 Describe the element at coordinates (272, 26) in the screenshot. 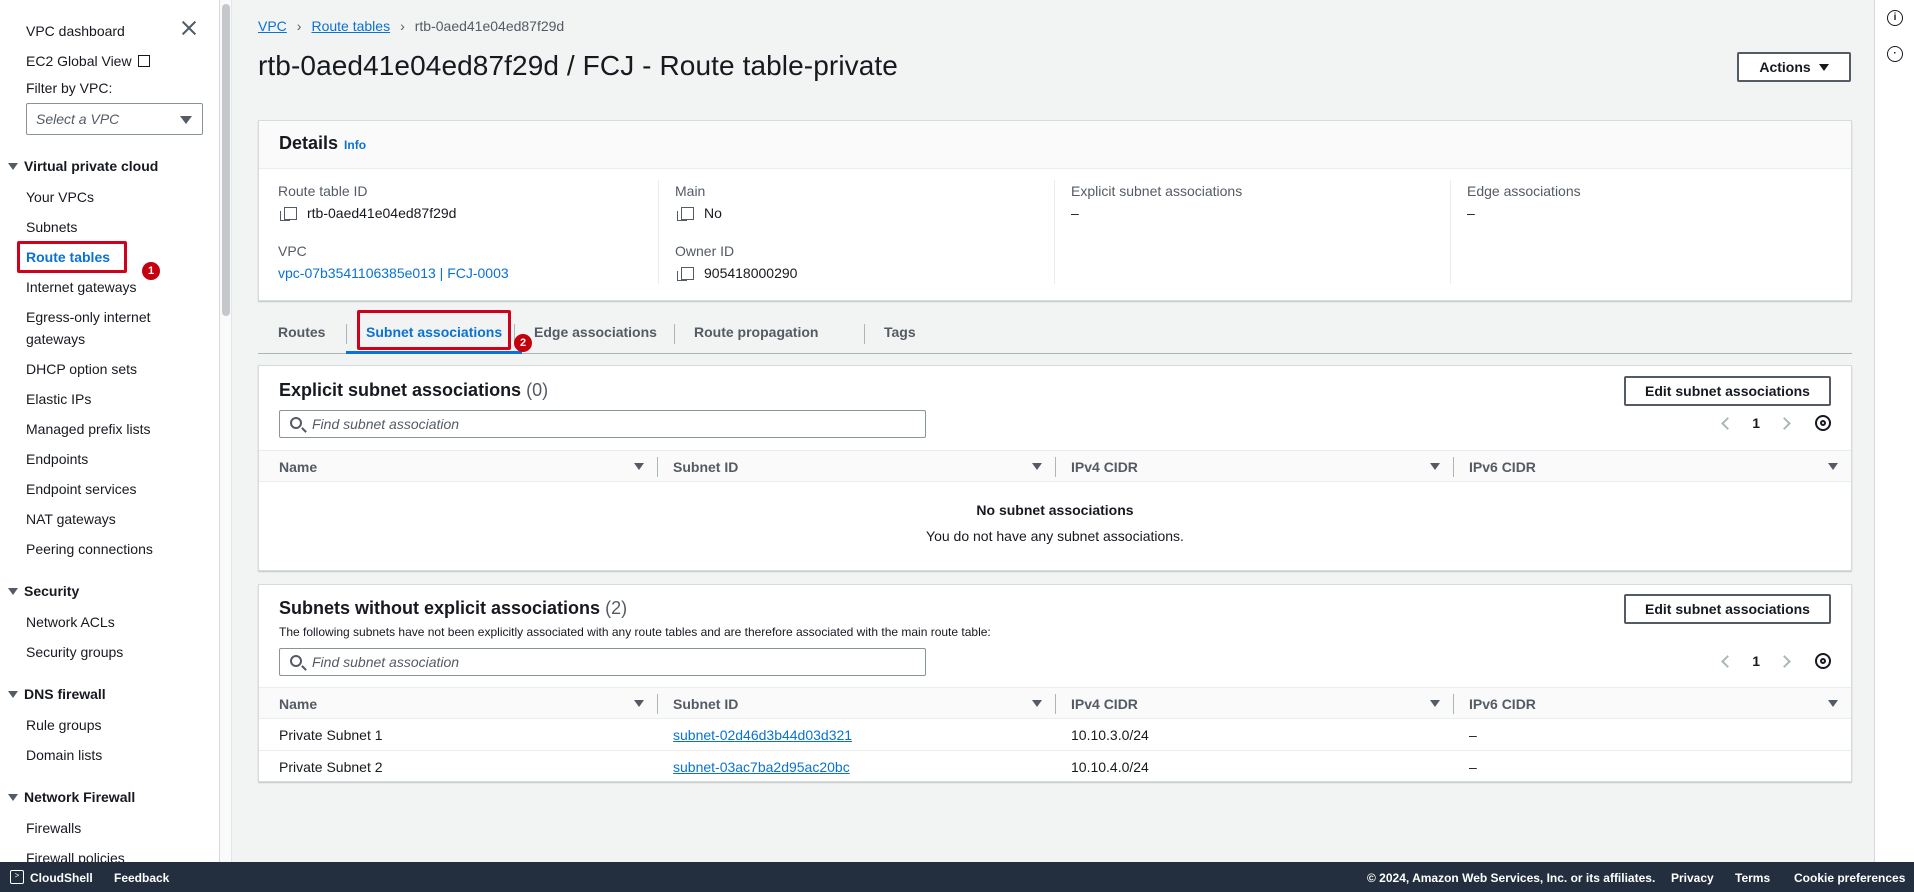

I see `breadcrumb-vpc: VPC` at that location.